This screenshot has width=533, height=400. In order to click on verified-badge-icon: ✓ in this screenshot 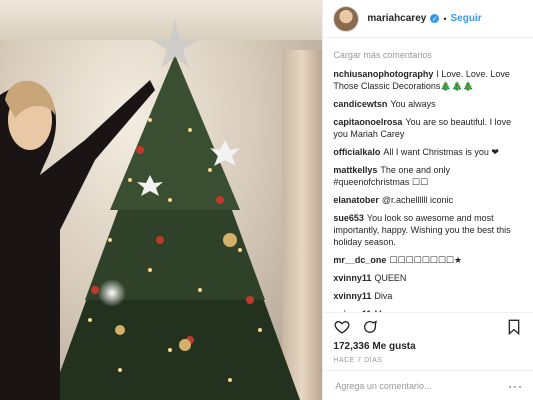, I will do `click(435, 18)`.